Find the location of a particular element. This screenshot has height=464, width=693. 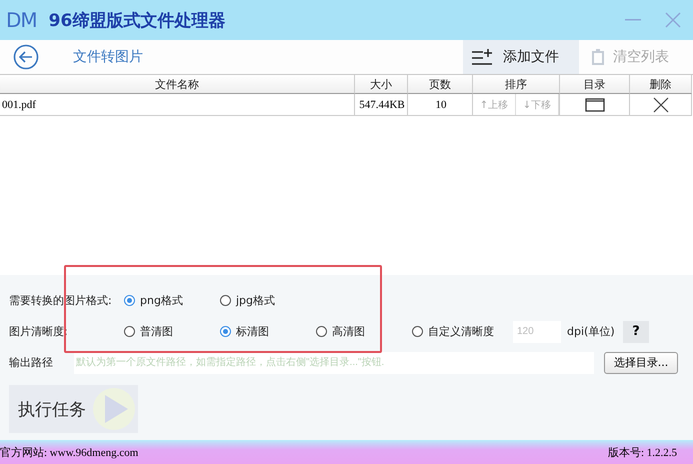

help-button: ? is located at coordinates (636, 331).